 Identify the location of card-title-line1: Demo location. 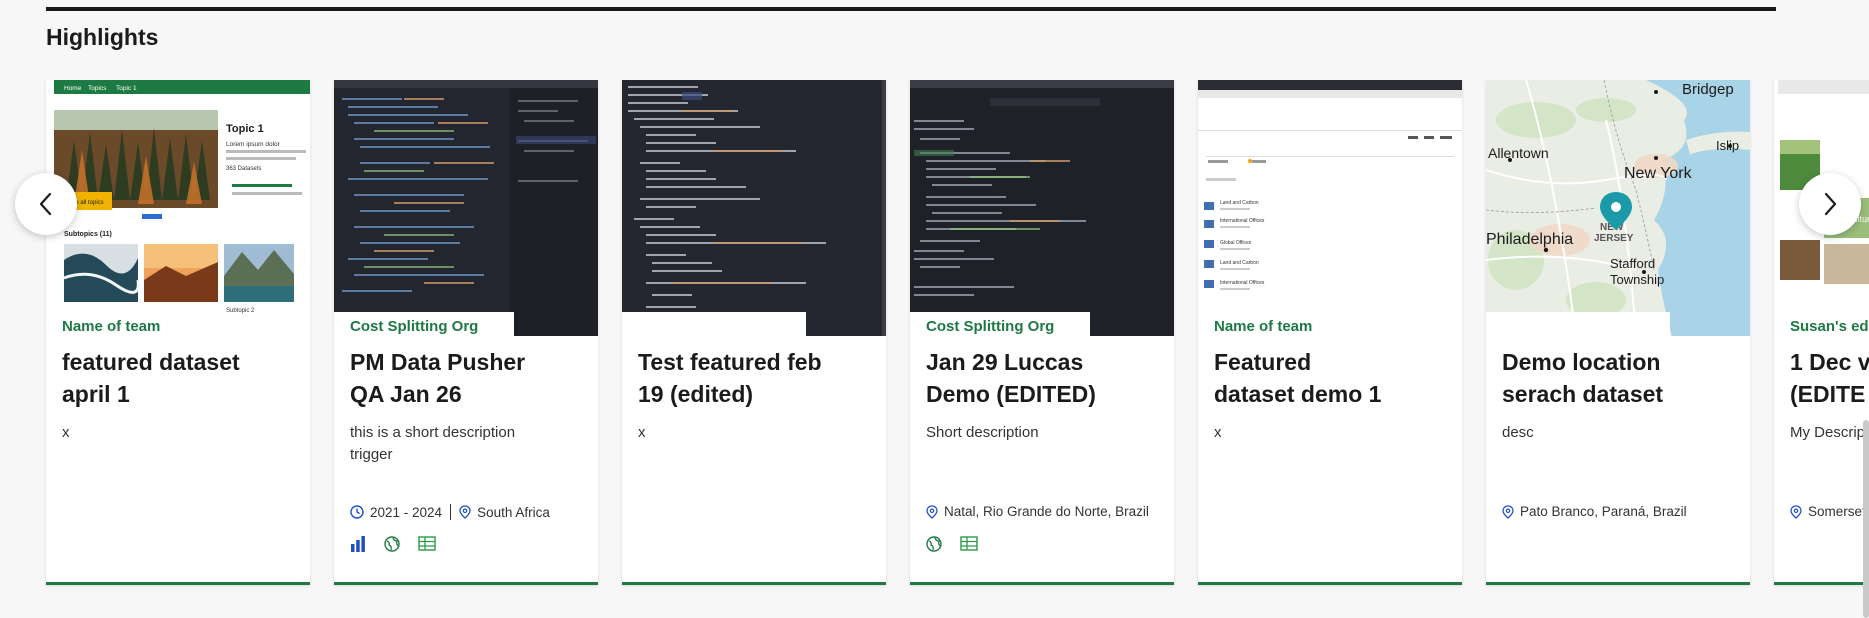
(1581, 362).